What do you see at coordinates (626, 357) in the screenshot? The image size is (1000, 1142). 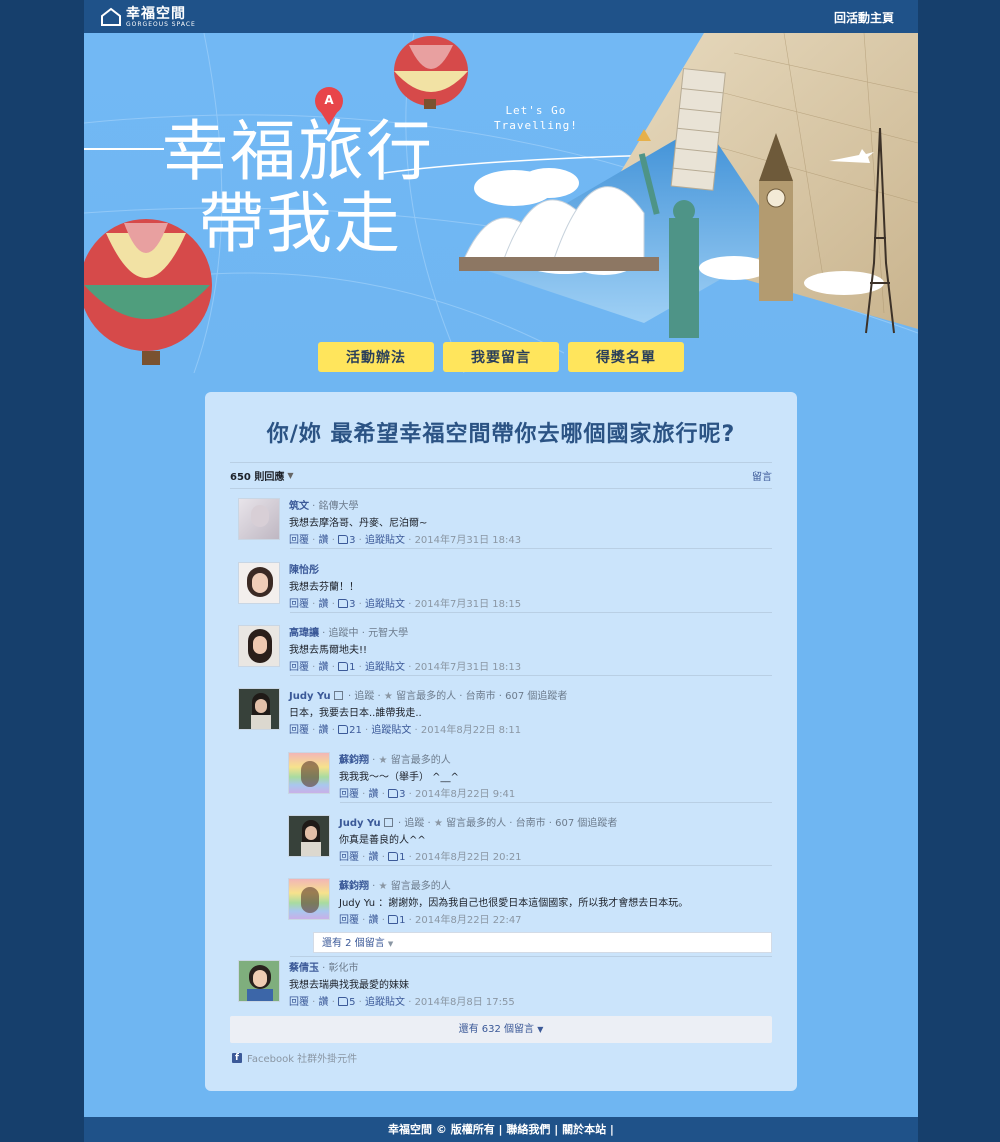 I see `winners-button: 得獎名單` at bounding box center [626, 357].